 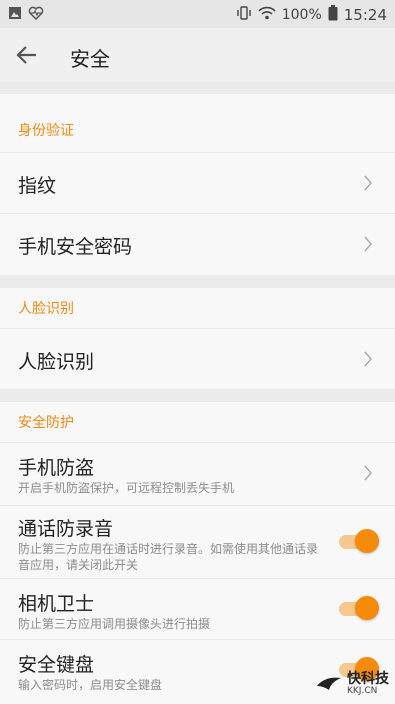 I want to click on camera-guard-item: 相机卫士 防止第三方应用调用摄像头进行拍摄, so click(x=197, y=609).